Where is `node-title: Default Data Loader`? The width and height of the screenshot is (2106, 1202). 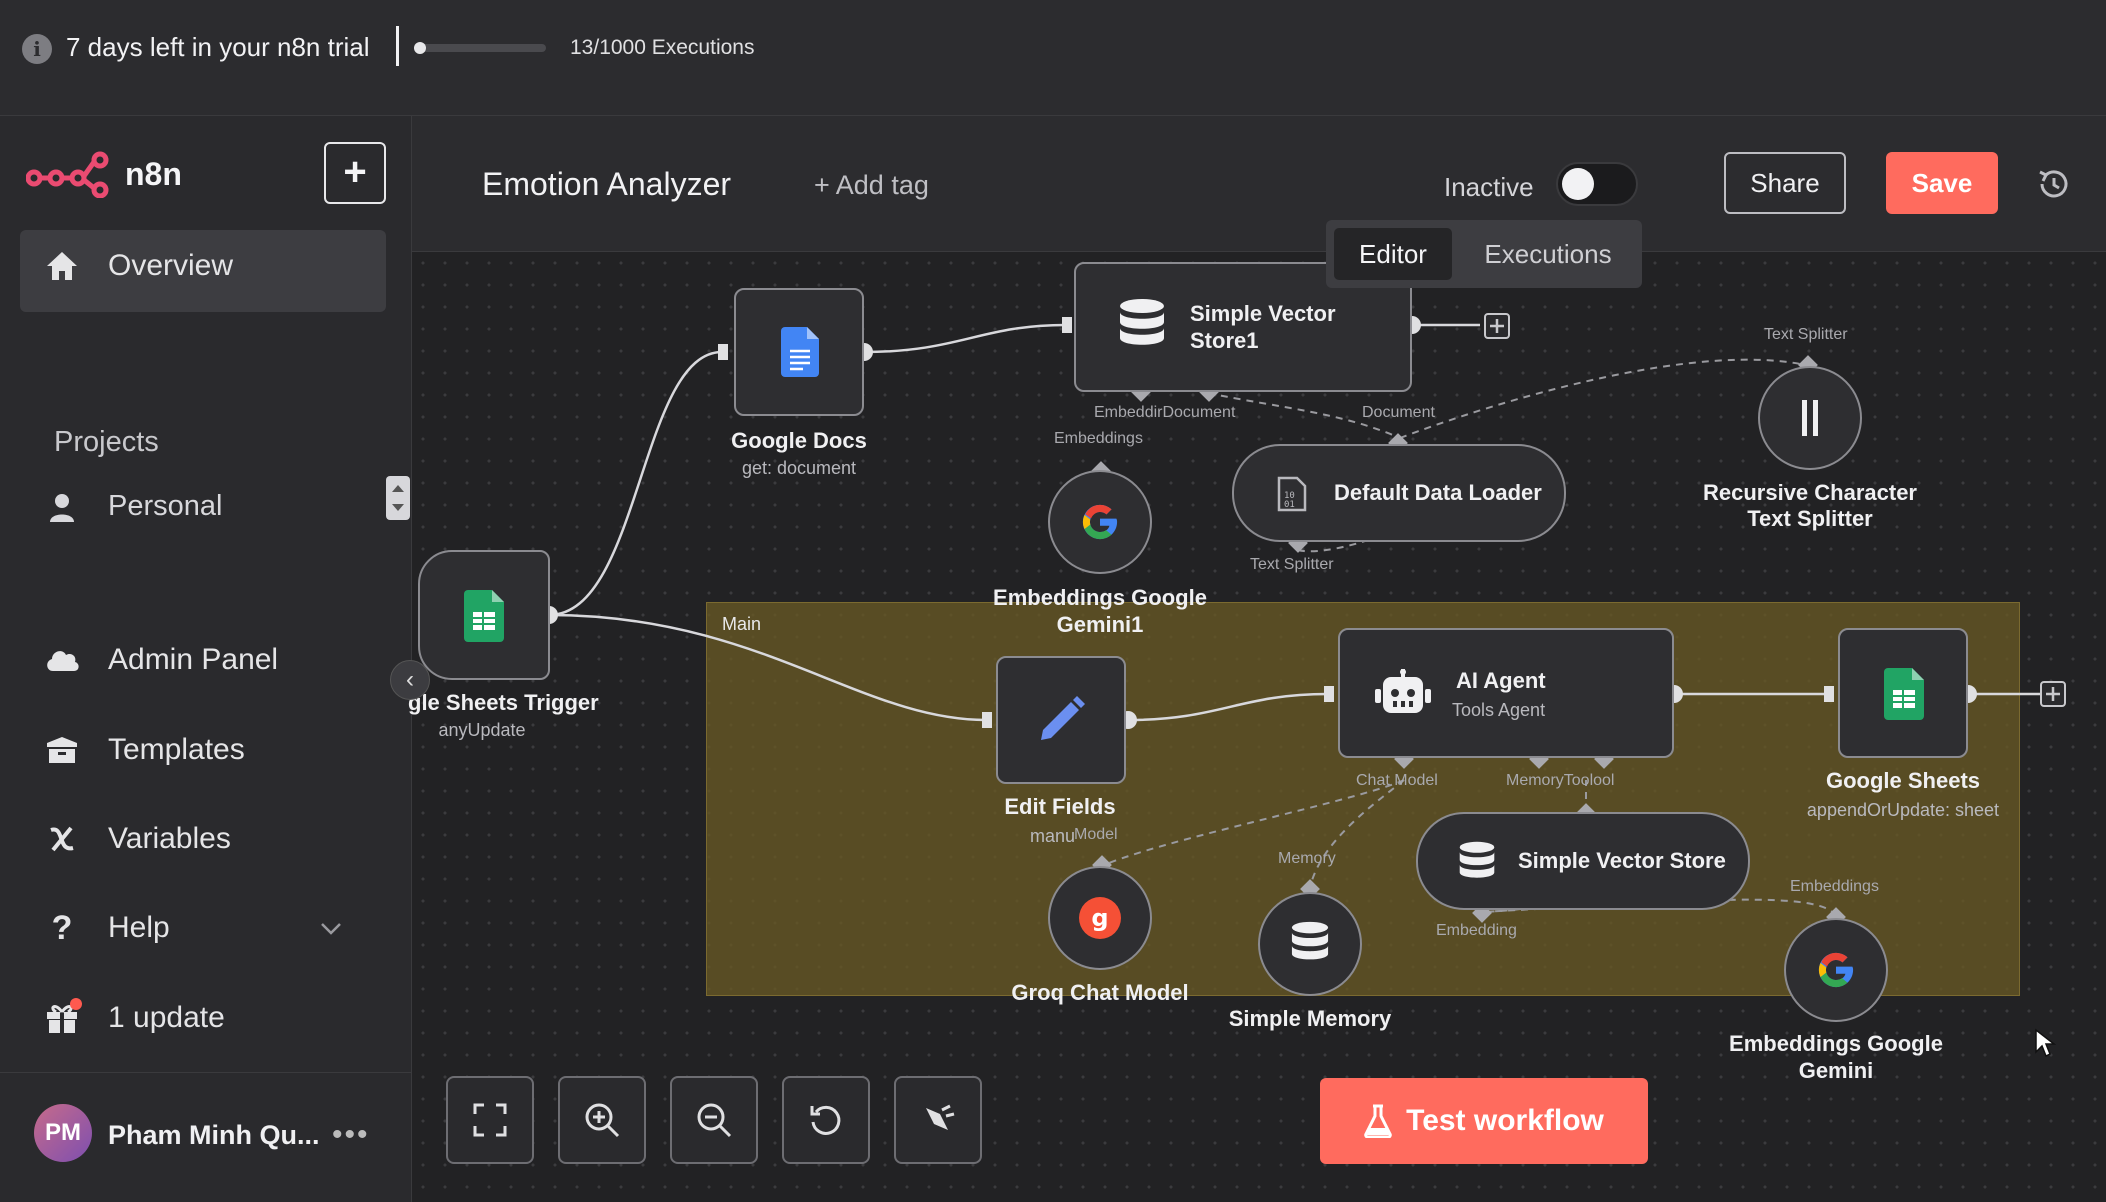 node-title: Default Data Loader is located at coordinates (1438, 492).